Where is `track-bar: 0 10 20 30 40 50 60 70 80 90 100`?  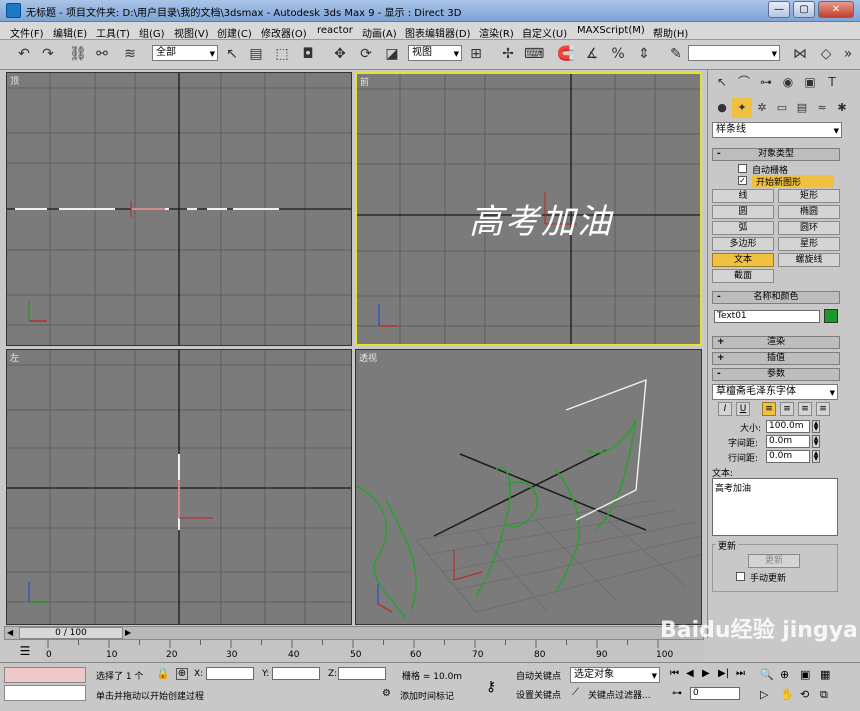
track-bar: 0 10 20 30 40 50 60 70 80 90 100 is located at coordinates (374, 651).